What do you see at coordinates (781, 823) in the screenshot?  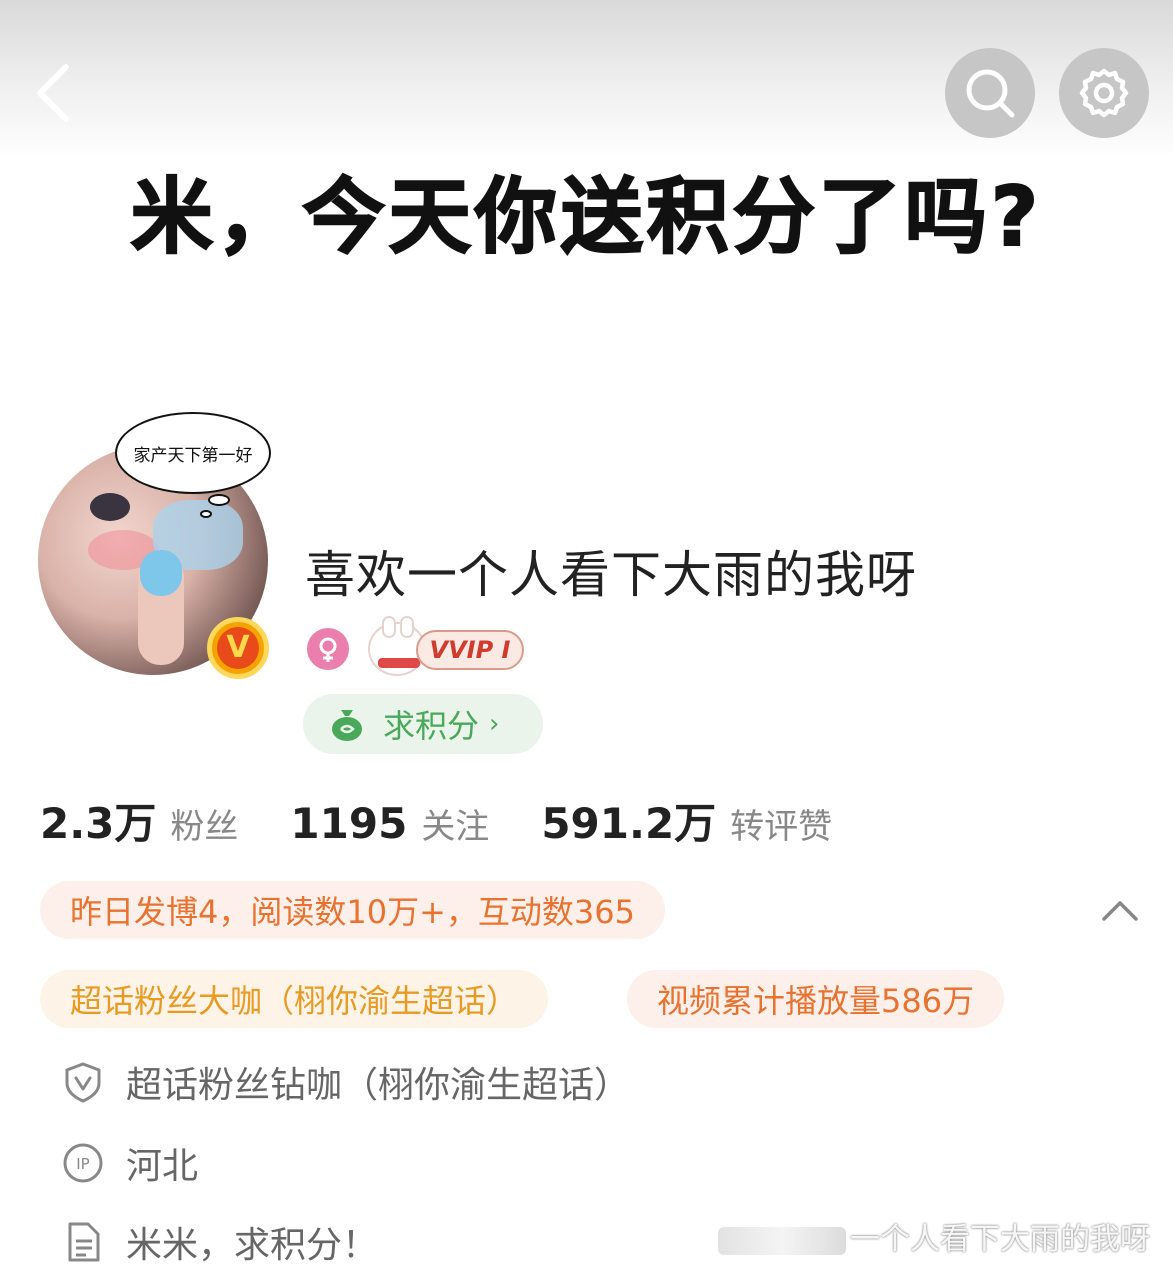 I see `engagement-label: 转评赞` at bounding box center [781, 823].